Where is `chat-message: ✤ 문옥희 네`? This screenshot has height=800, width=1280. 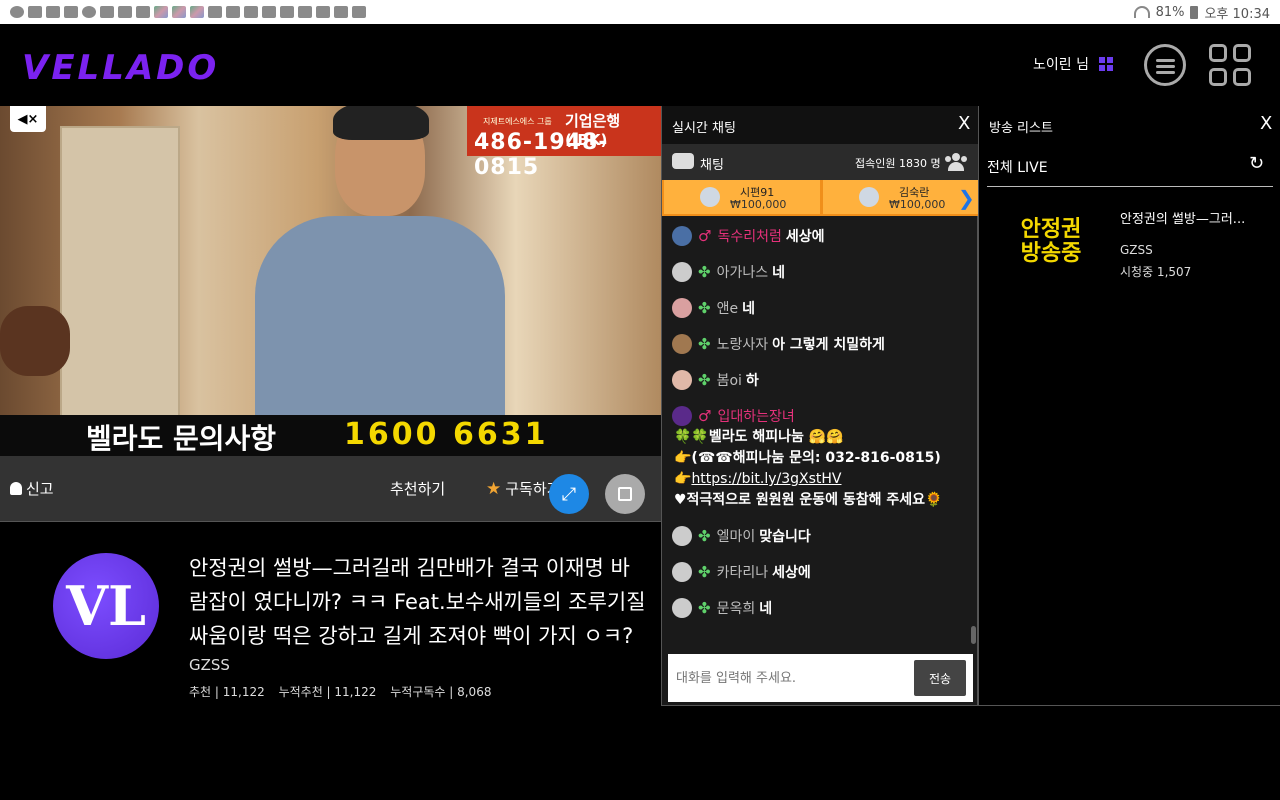 chat-message: ✤ 문옥희 네 is located at coordinates (722, 608).